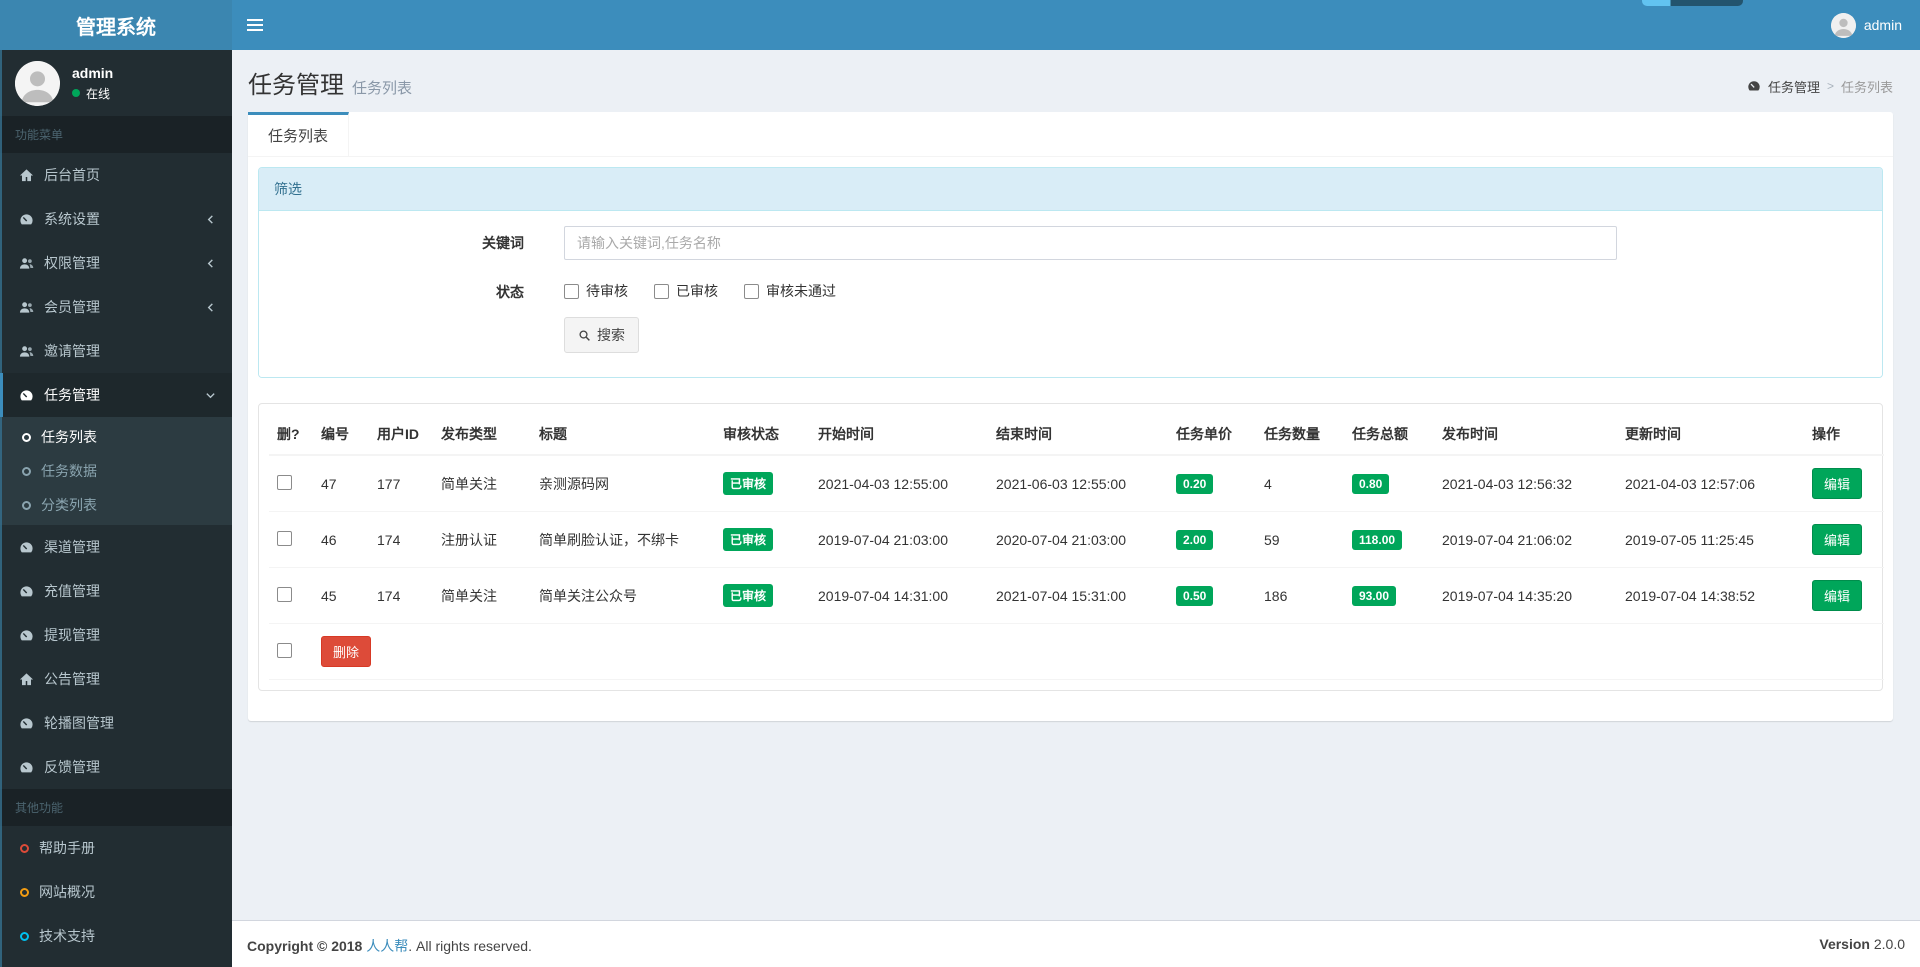 Image resolution: width=1920 pixels, height=967 pixels. What do you see at coordinates (623, 483) in the screenshot?
I see `cell-title: 亲测源码网` at bounding box center [623, 483].